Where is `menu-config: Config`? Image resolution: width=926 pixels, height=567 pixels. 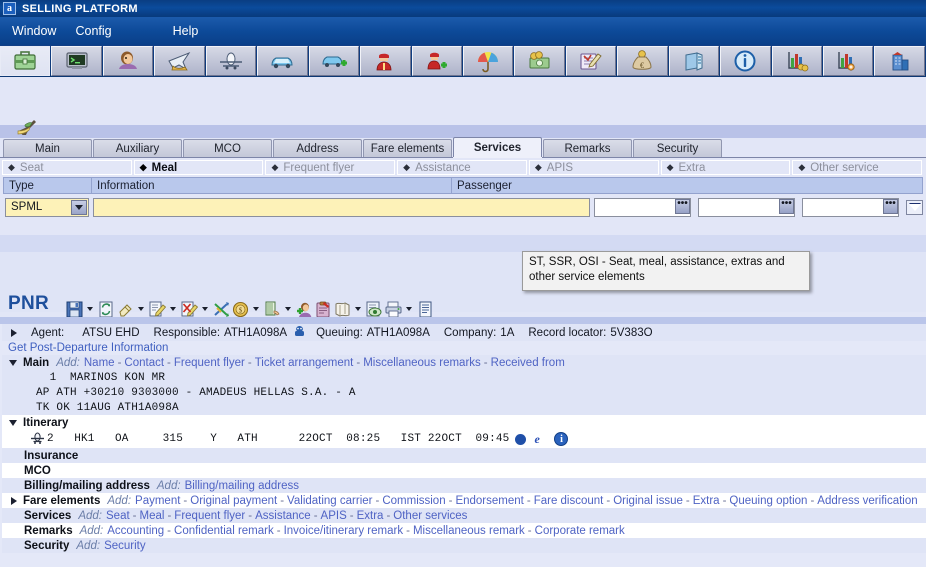
menu-config: Config is located at coordinates (93, 31).